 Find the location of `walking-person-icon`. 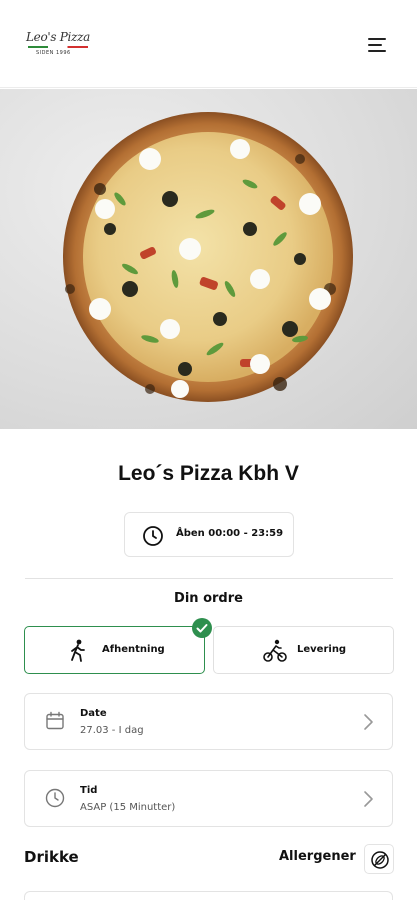

walking-person-icon is located at coordinates (78, 653).